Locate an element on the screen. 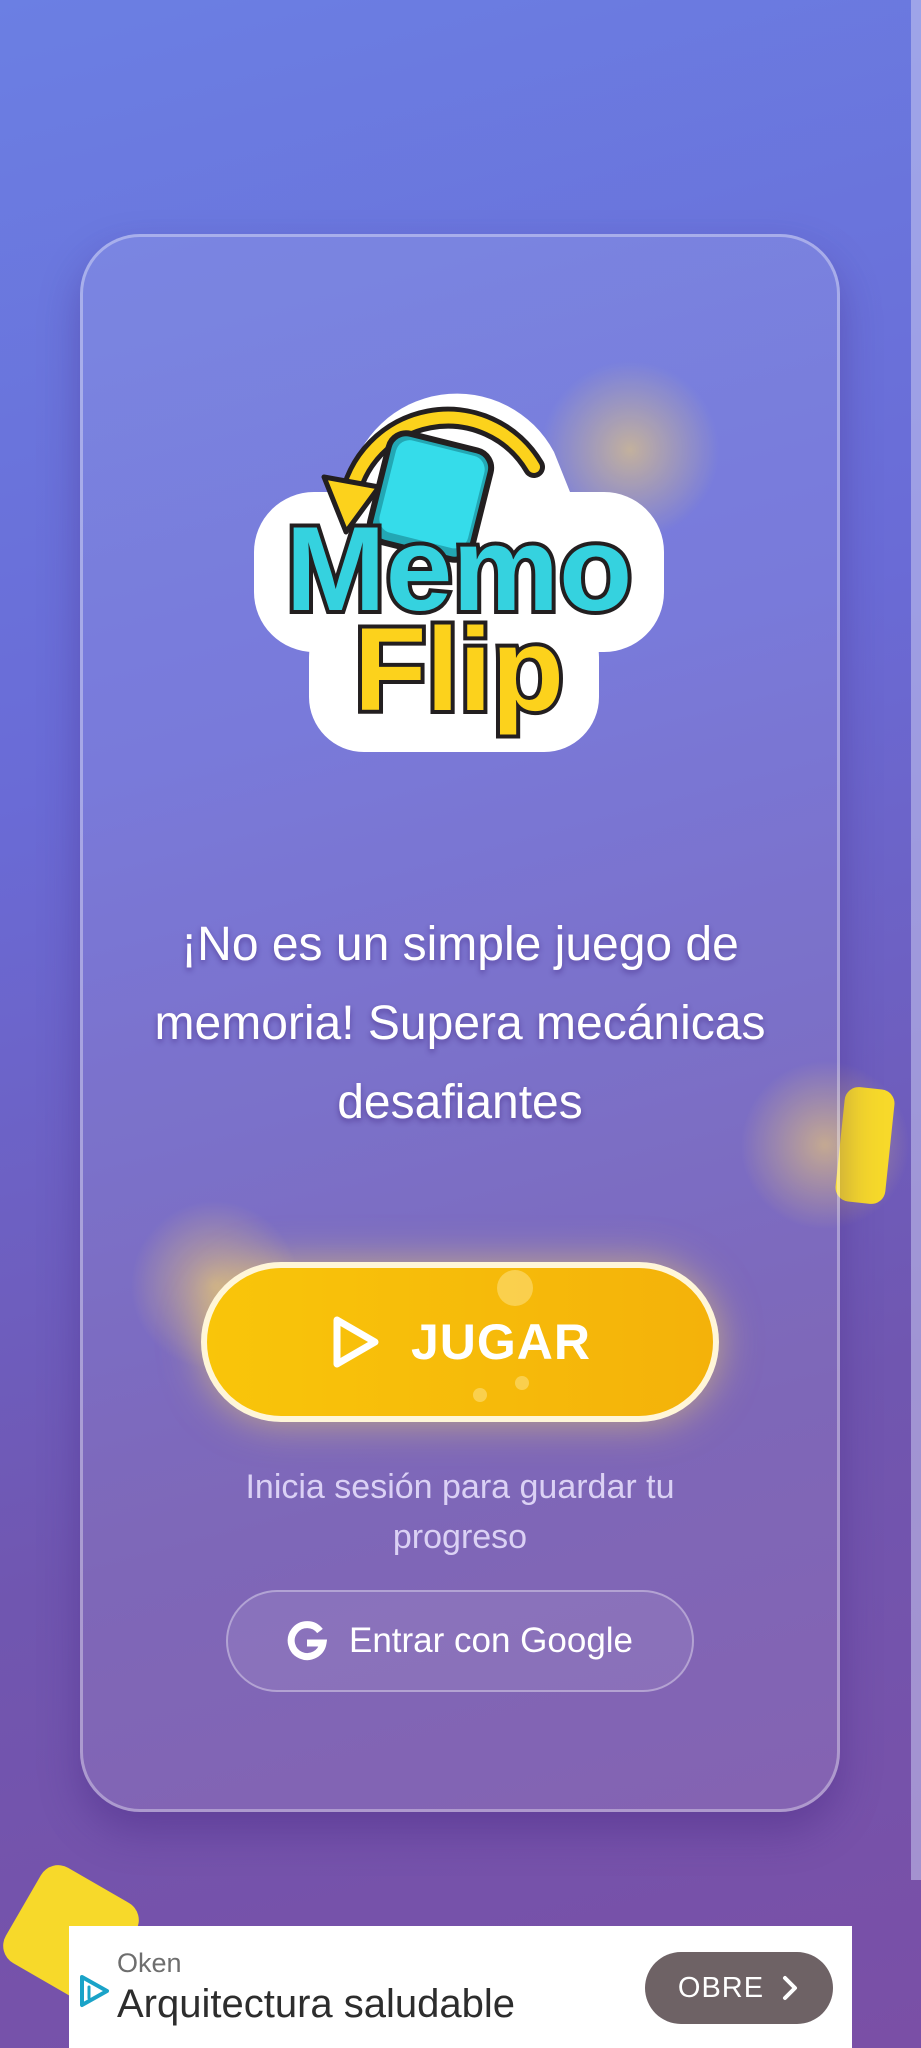  google-signin-button: Entrar con Google is located at coordinates (460, 1641).